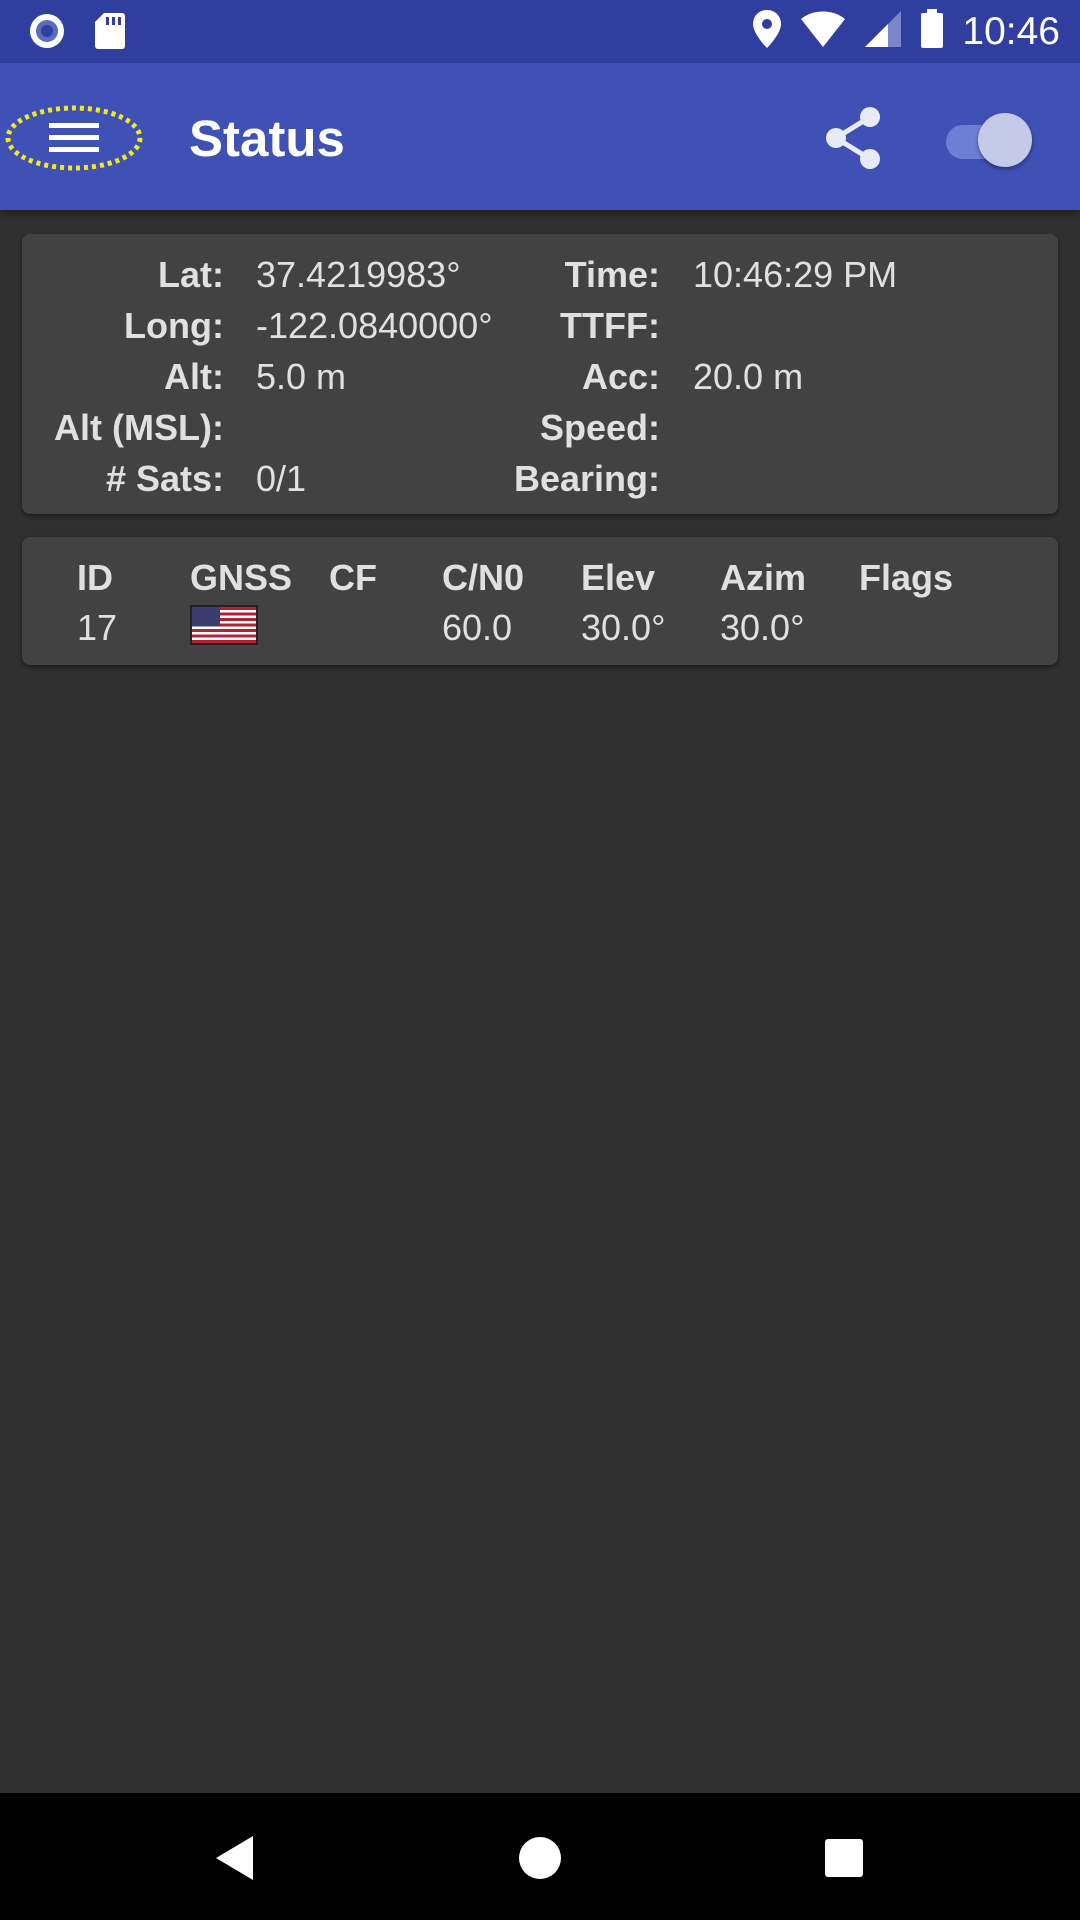 The width and height of the screenshot is (1080, 1920). Describe the element at coordinates (610, 325) in the screenshot. I see `ttff-label: TTFF:` at that location.